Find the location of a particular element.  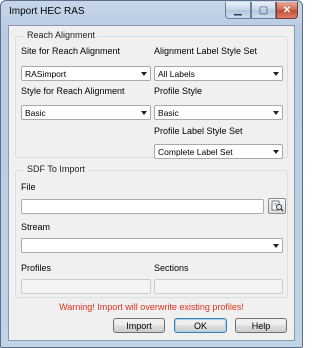

maximize-button: ▢ is located at coordinates (263, 10).